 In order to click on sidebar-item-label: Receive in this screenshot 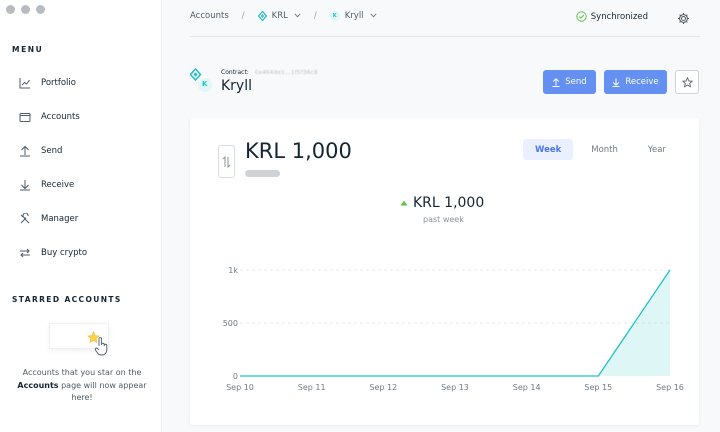, I will do `click(58, 185)`.